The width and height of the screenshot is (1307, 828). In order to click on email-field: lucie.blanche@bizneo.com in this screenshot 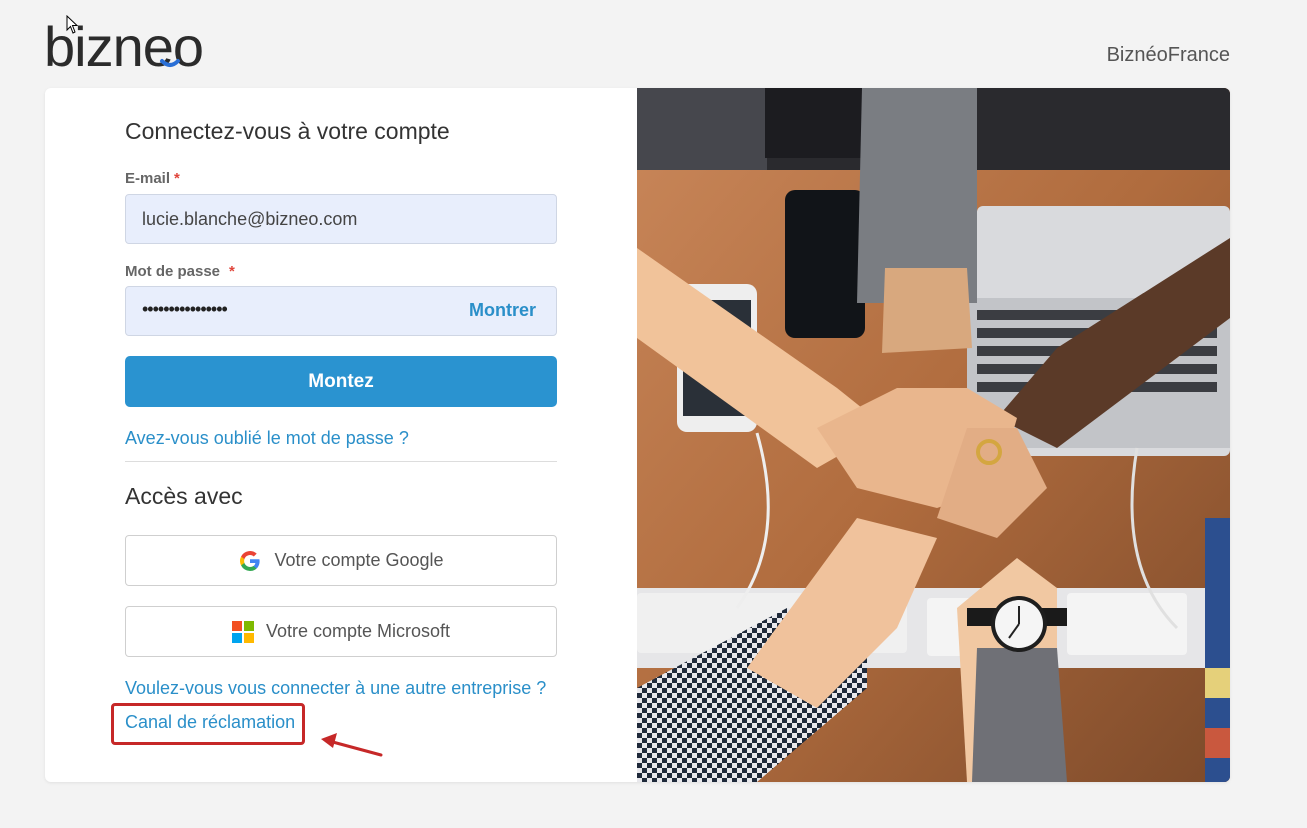, I will do `click(341, 219)`.